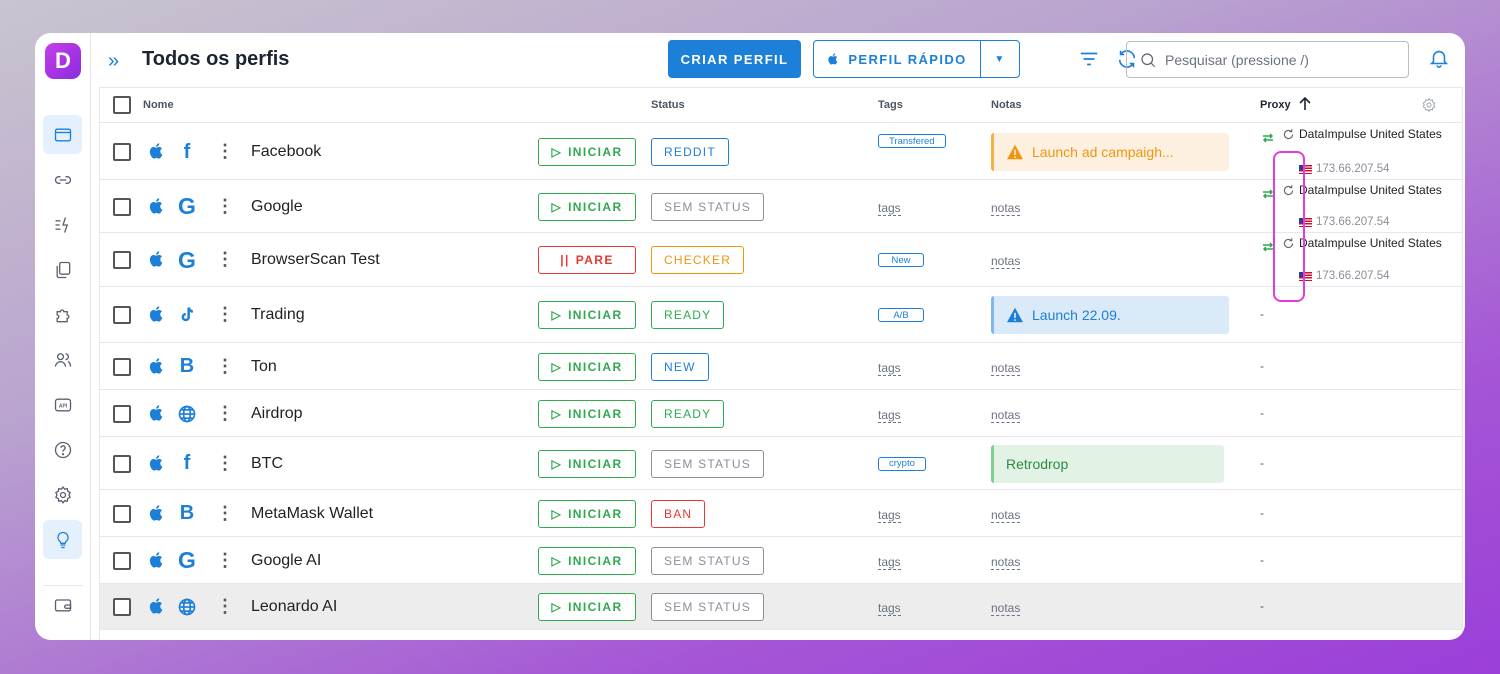 The image size is (1500, 674). Describe the element at coordinates (781, 413) in the screenshot. I see `table-row: ⋮ Airdrop ▷ INICIAR READY tags notas -` at that location.